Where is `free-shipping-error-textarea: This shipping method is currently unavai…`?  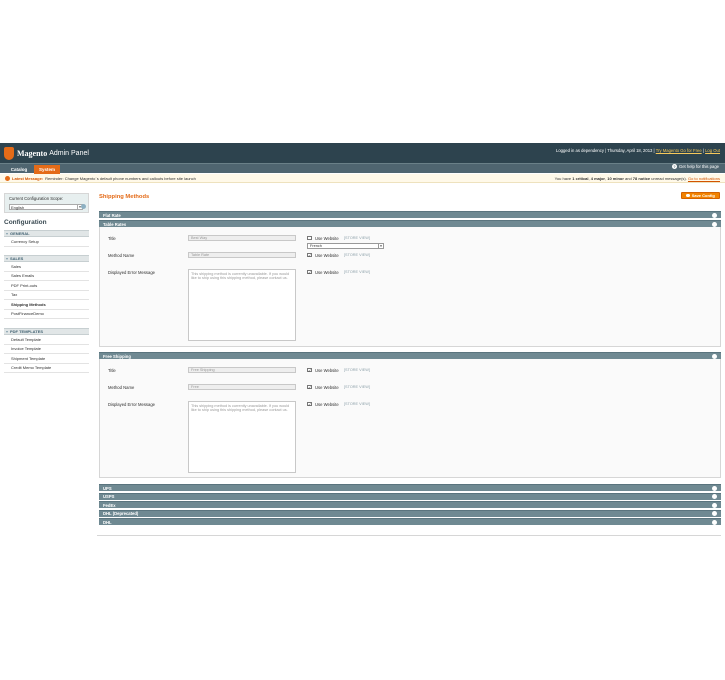 free-shipping-error-textarea: This shipping method is currently unavai… is located at coordinates (242, 437).